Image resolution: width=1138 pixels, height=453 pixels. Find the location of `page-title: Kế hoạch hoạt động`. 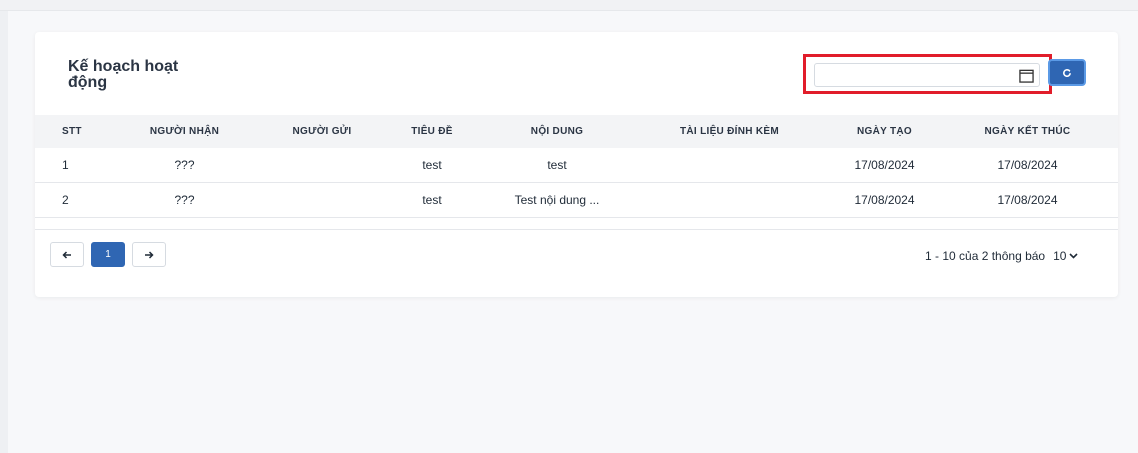

page-title: Kế hoạch hoạt động is located at coordinates (123, 74).